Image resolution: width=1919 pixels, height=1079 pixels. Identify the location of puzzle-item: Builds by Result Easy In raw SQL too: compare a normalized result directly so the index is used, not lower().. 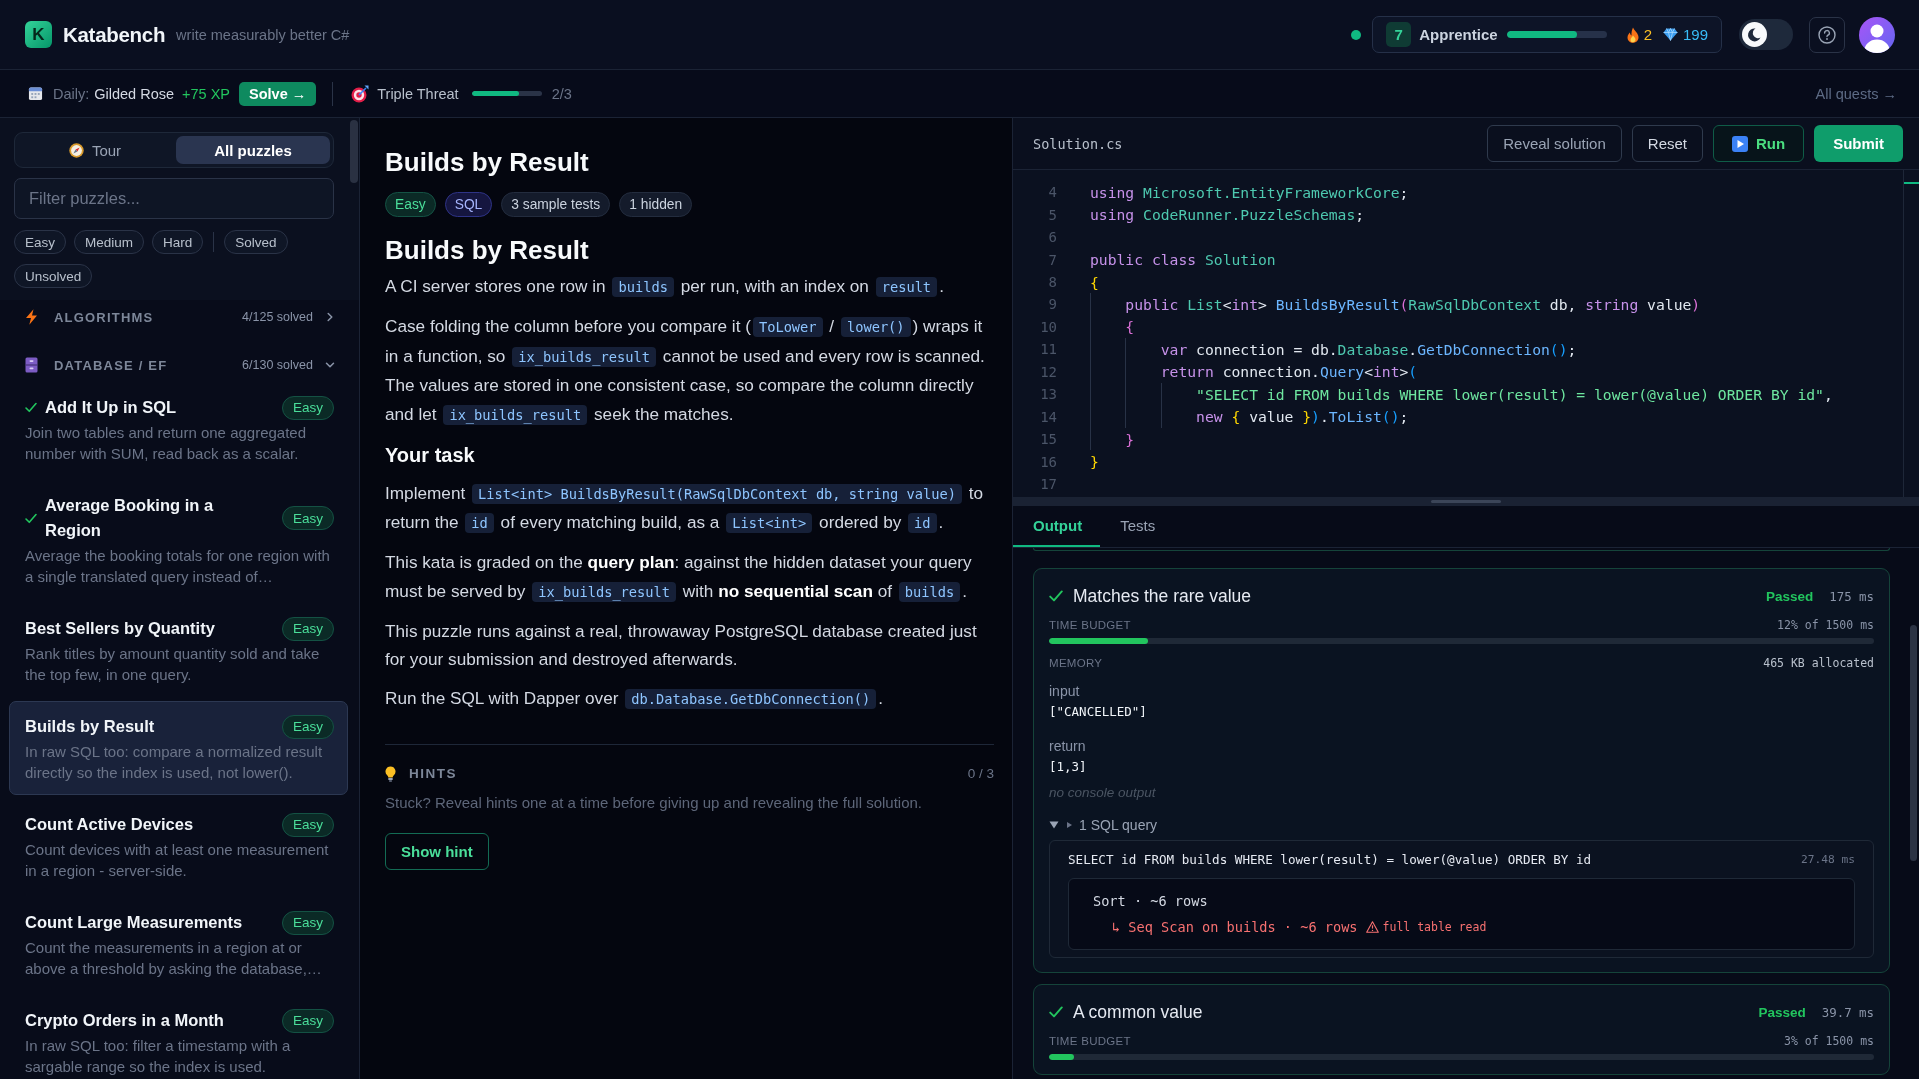
(178, 748).